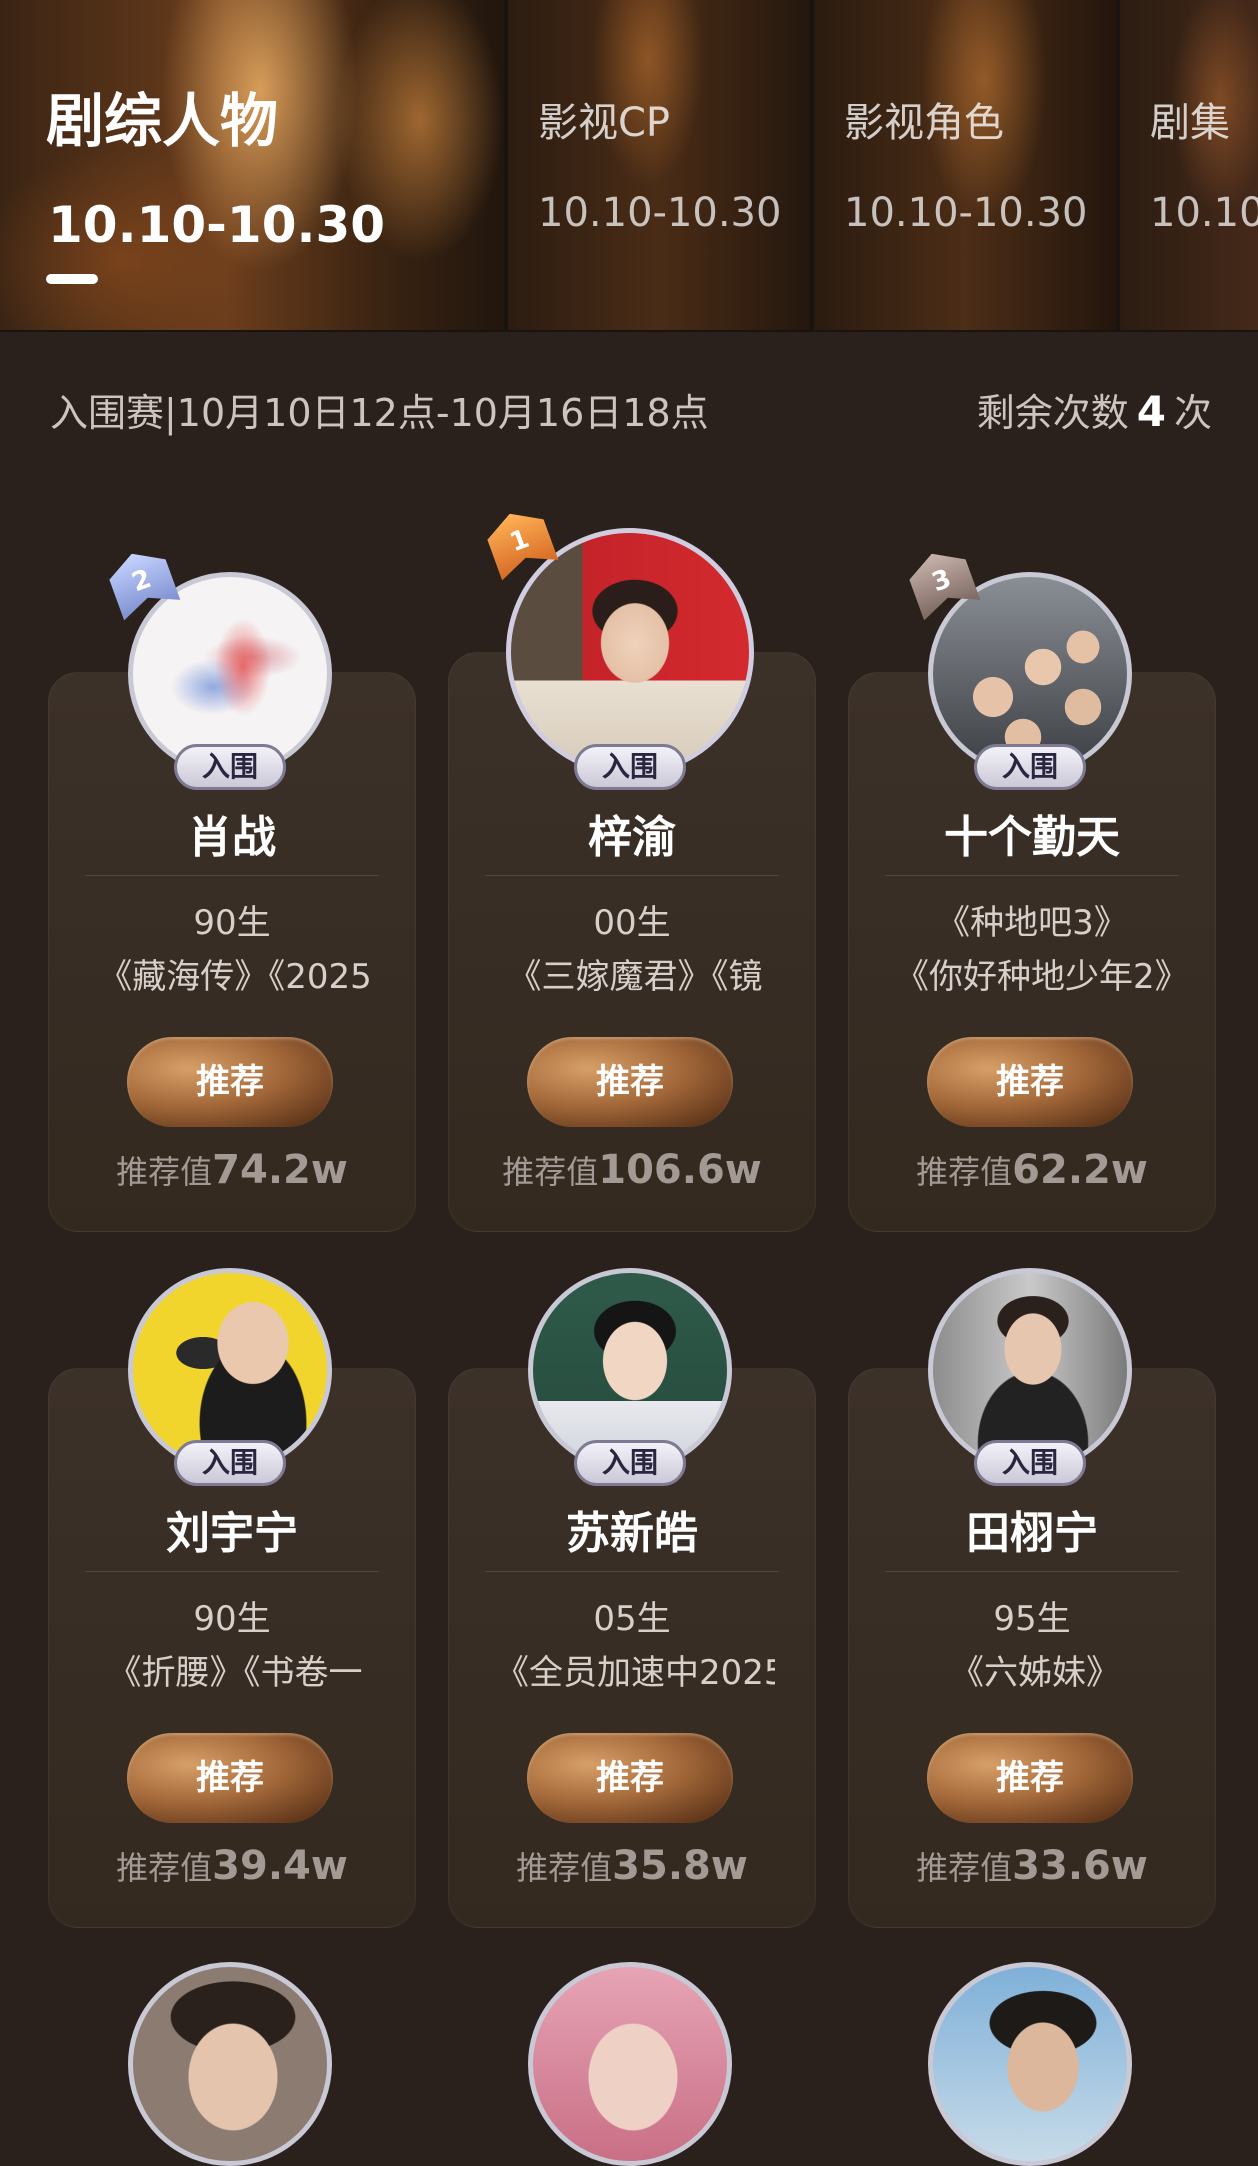  Describe the element at coordinates (1032, 837) in the screenshot. I see `candidate-name: 十个勤天` at that location.